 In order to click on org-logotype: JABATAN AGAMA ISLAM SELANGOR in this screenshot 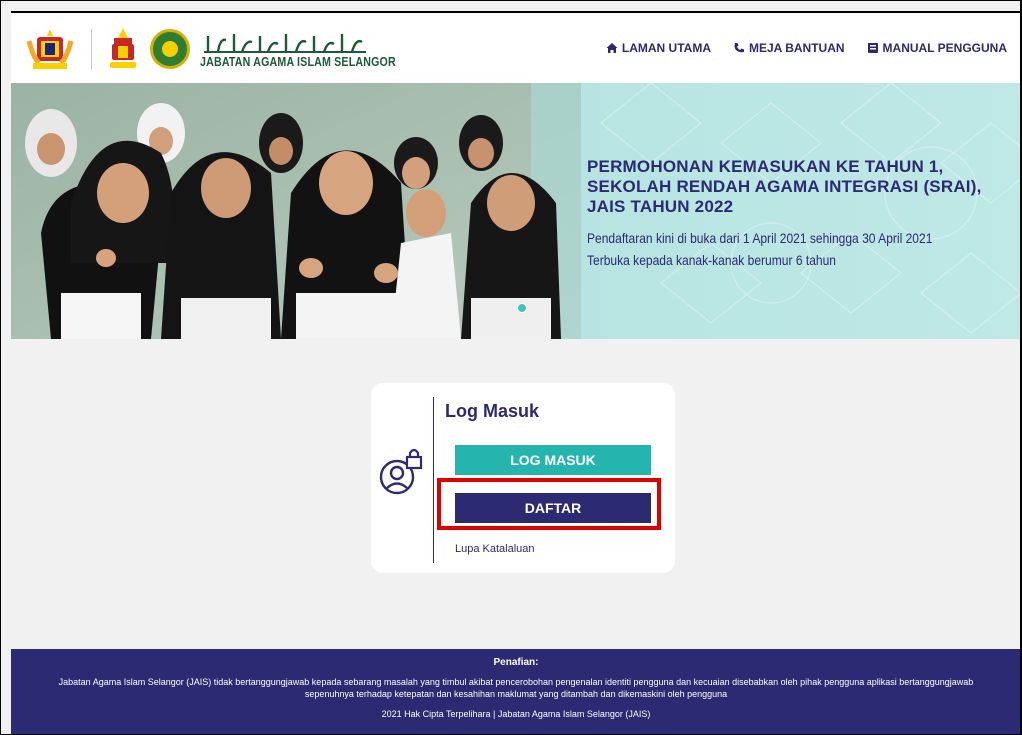, I will do `click(319, 49)`.